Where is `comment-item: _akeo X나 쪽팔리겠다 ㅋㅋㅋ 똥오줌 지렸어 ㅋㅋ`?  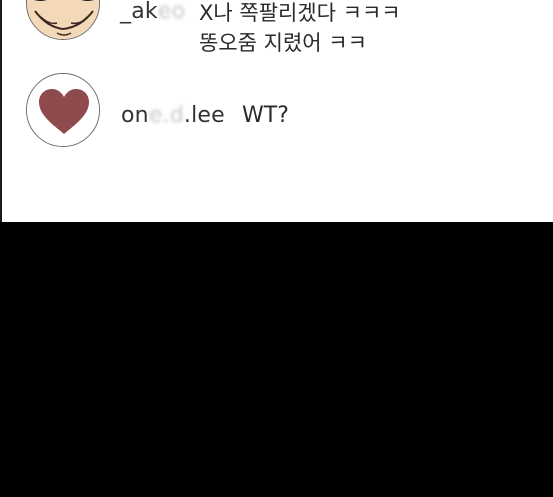
comment-item: _akeo X나 쪽팔리겠다 ㅋㅋㅋ 똥오줌 지렸어 ㅋㅋ is located at coordinates (277, 30).